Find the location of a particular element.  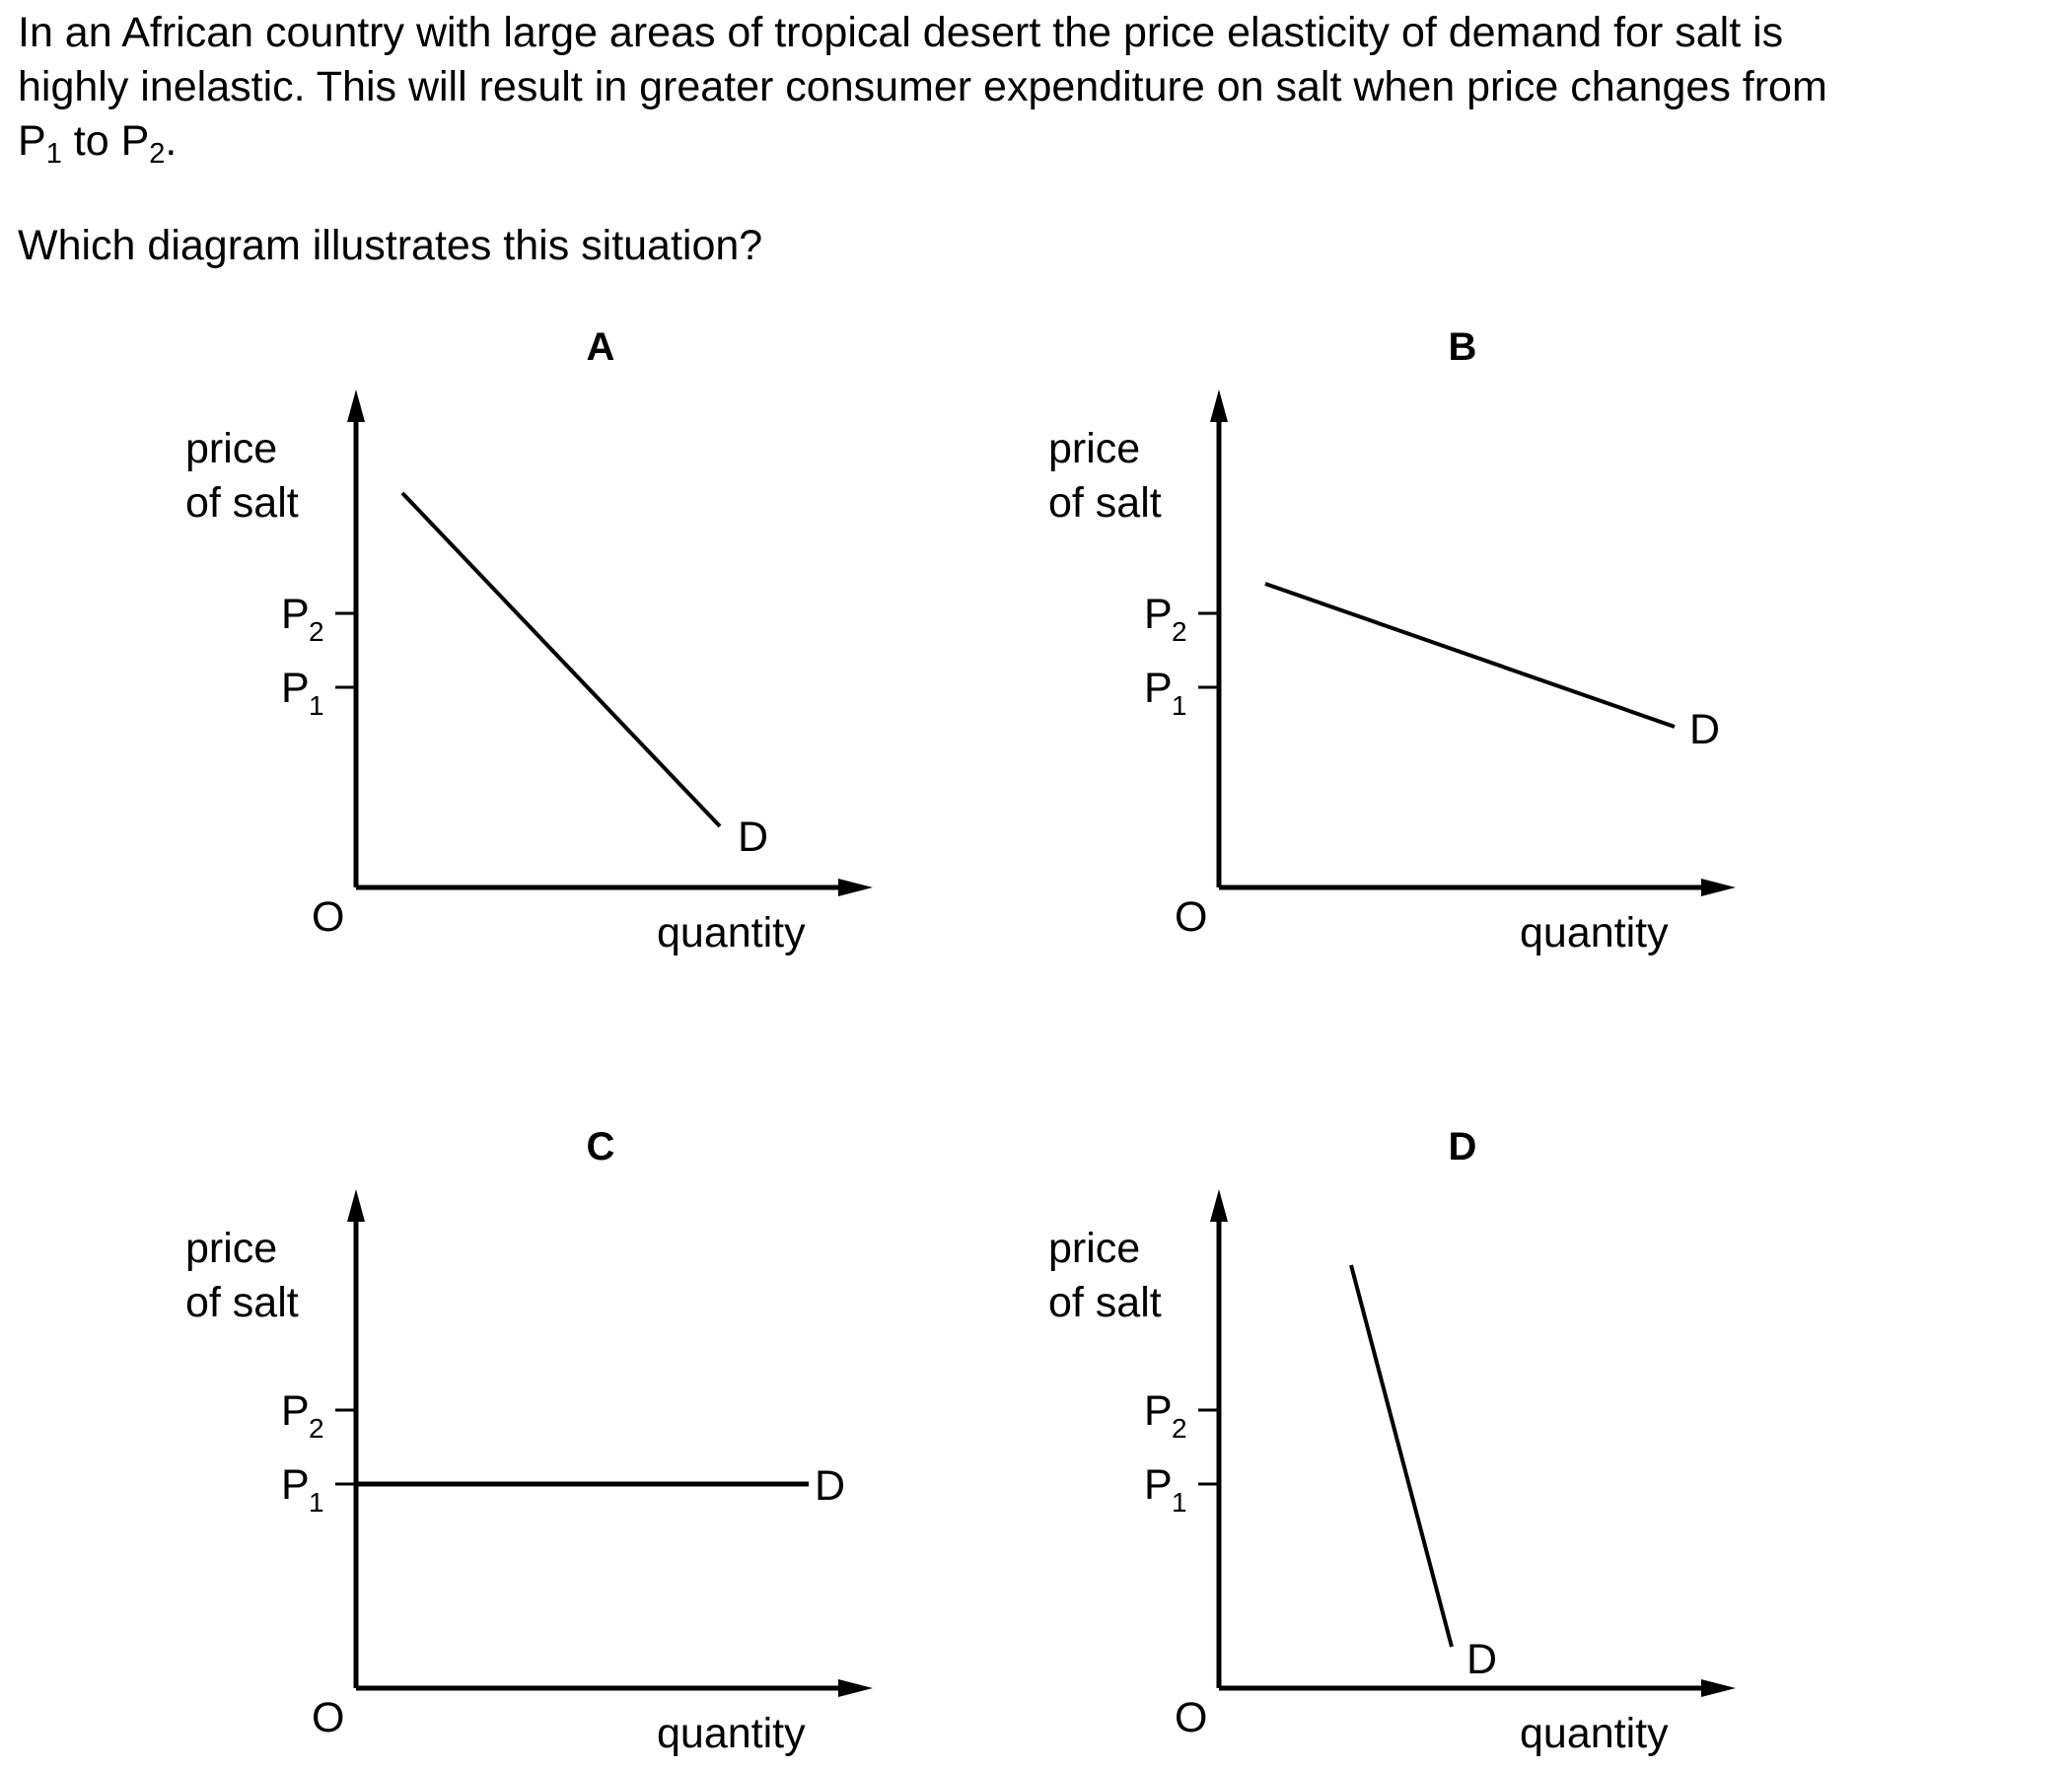

y-axis-label-b-line2: of salt is located at coordinates (1105, 503).